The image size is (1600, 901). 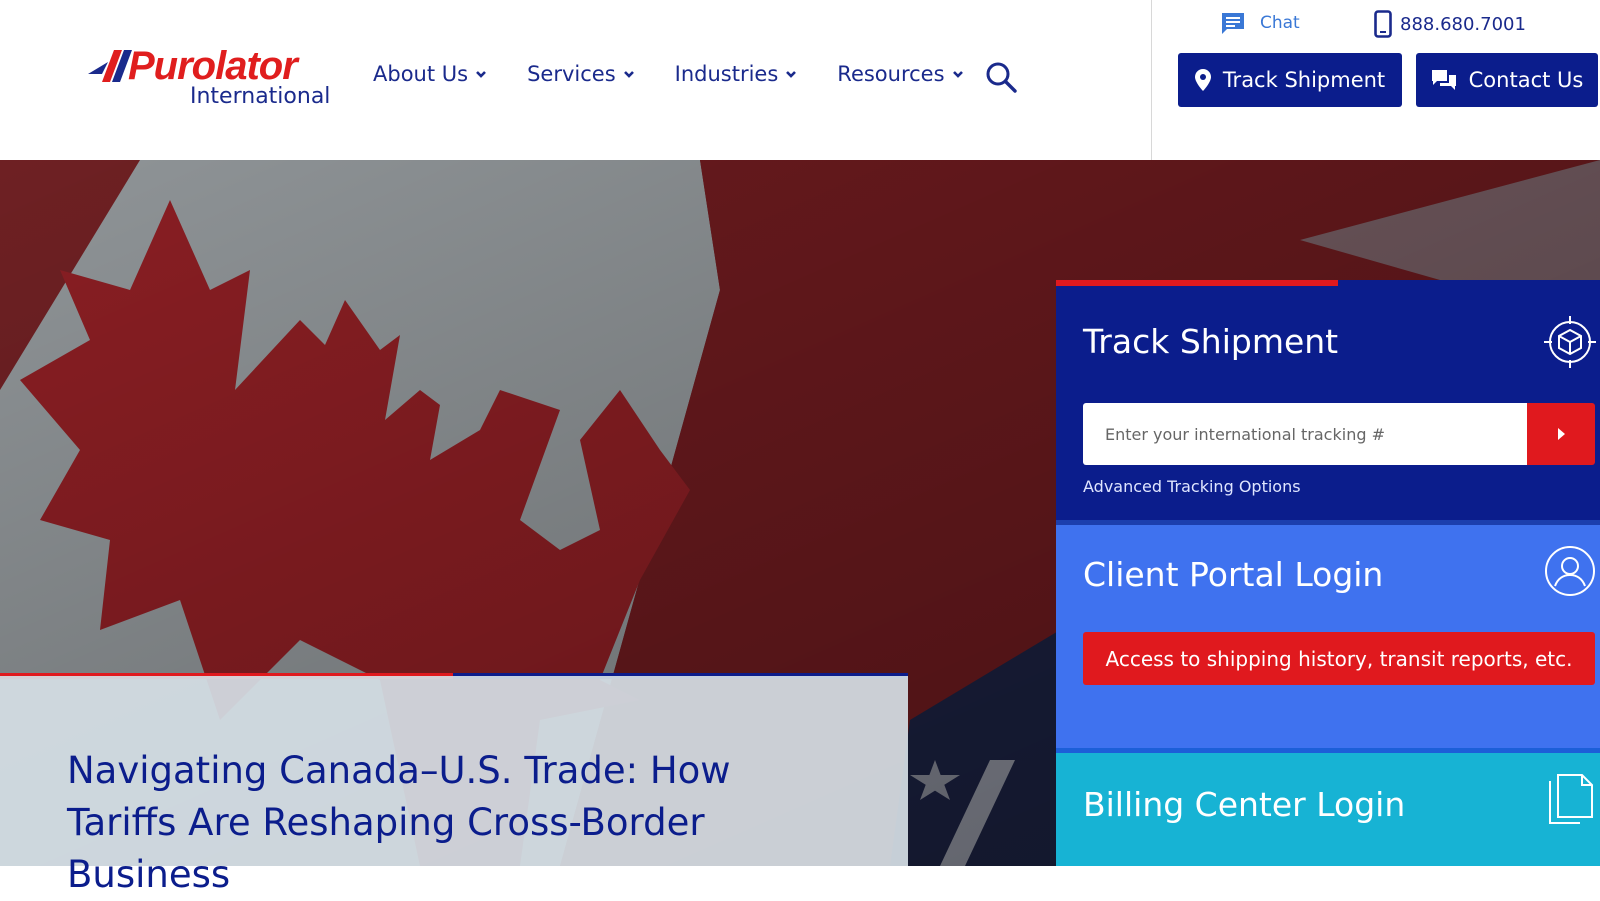 I want to click on track-submit-button, so click(x=1561, y=434).